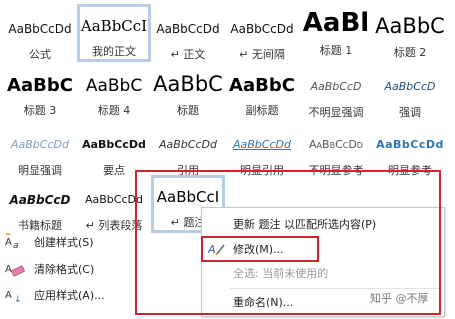 Image resolution: width=455 pixels, height=319 pixels. Describe the element at coordinates (40, 225) in the screenshot. I see `style-name-label: 书籍标题` at that location.